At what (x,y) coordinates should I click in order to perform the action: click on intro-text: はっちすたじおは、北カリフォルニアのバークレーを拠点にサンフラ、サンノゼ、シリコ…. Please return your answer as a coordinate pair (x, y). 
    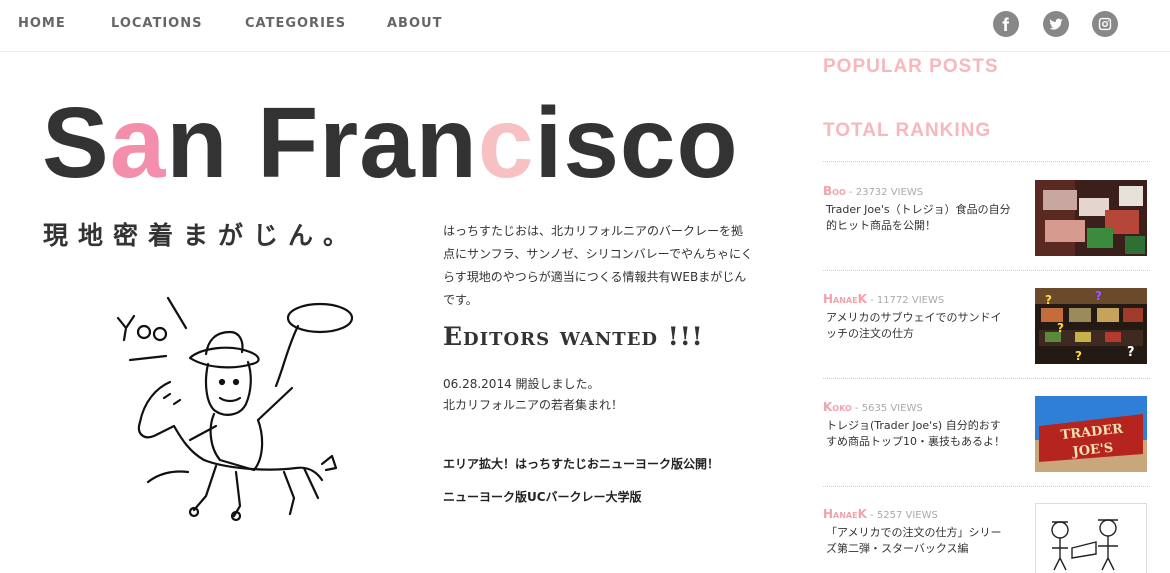
    Looking at the image, I should click on (598, 265).